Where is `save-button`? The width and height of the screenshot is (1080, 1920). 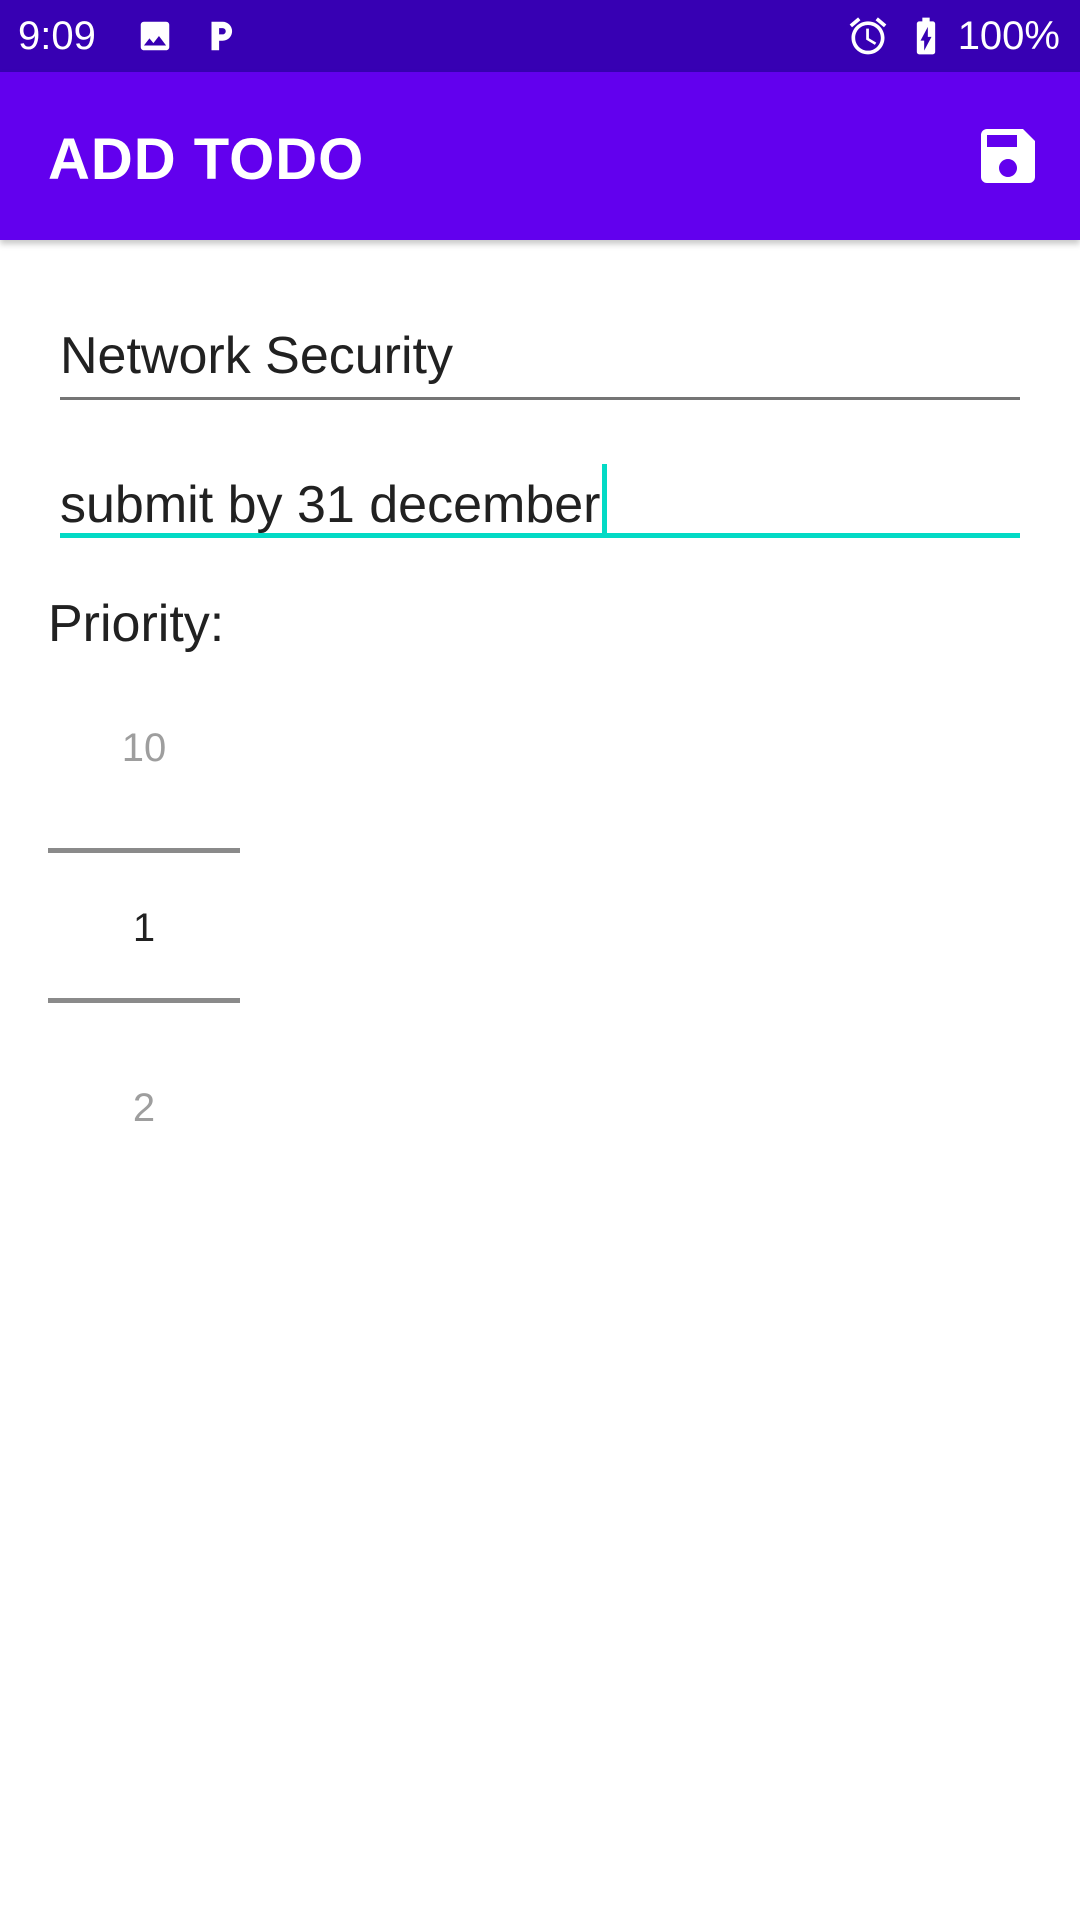 save-button is located at coordinates (1008, 156).